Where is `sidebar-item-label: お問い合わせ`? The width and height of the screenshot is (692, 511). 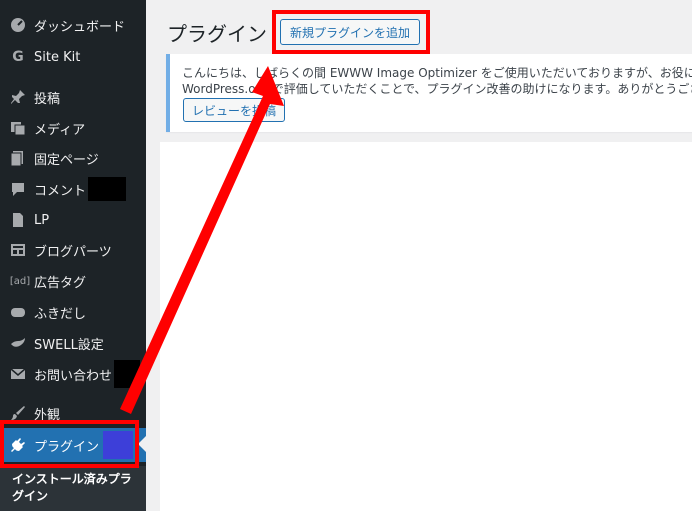 sidebar-item-label: お問い合わせ is located at coordinates (73, 376).